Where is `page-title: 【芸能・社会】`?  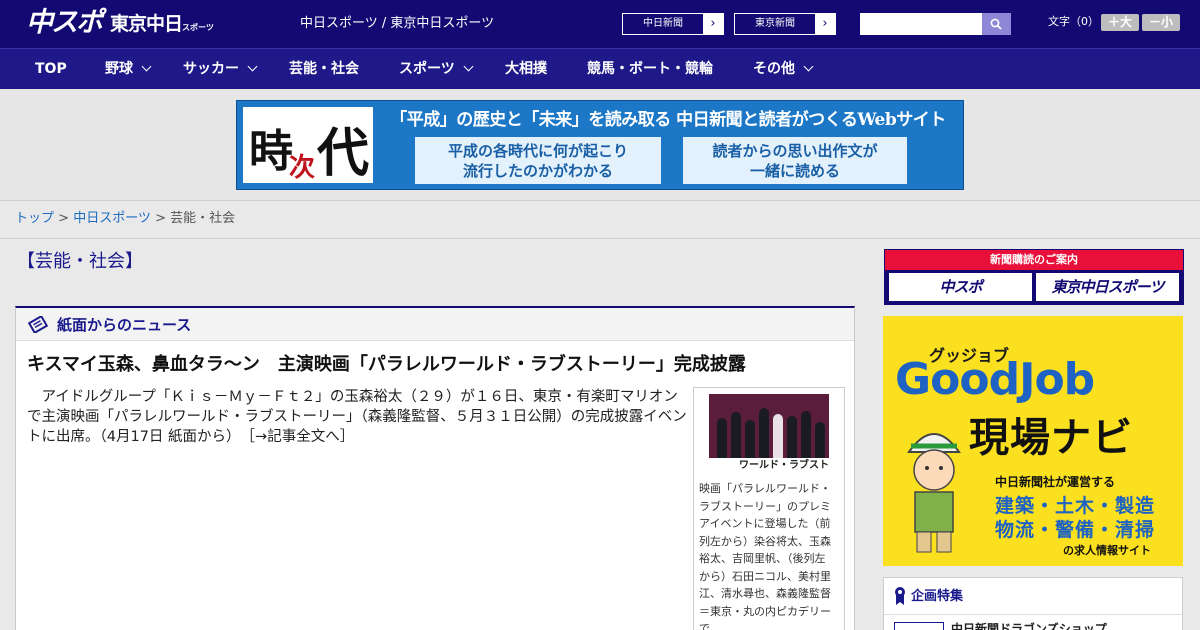
page-title: 【芸能・社会】 is located at coordinates (80, 261).